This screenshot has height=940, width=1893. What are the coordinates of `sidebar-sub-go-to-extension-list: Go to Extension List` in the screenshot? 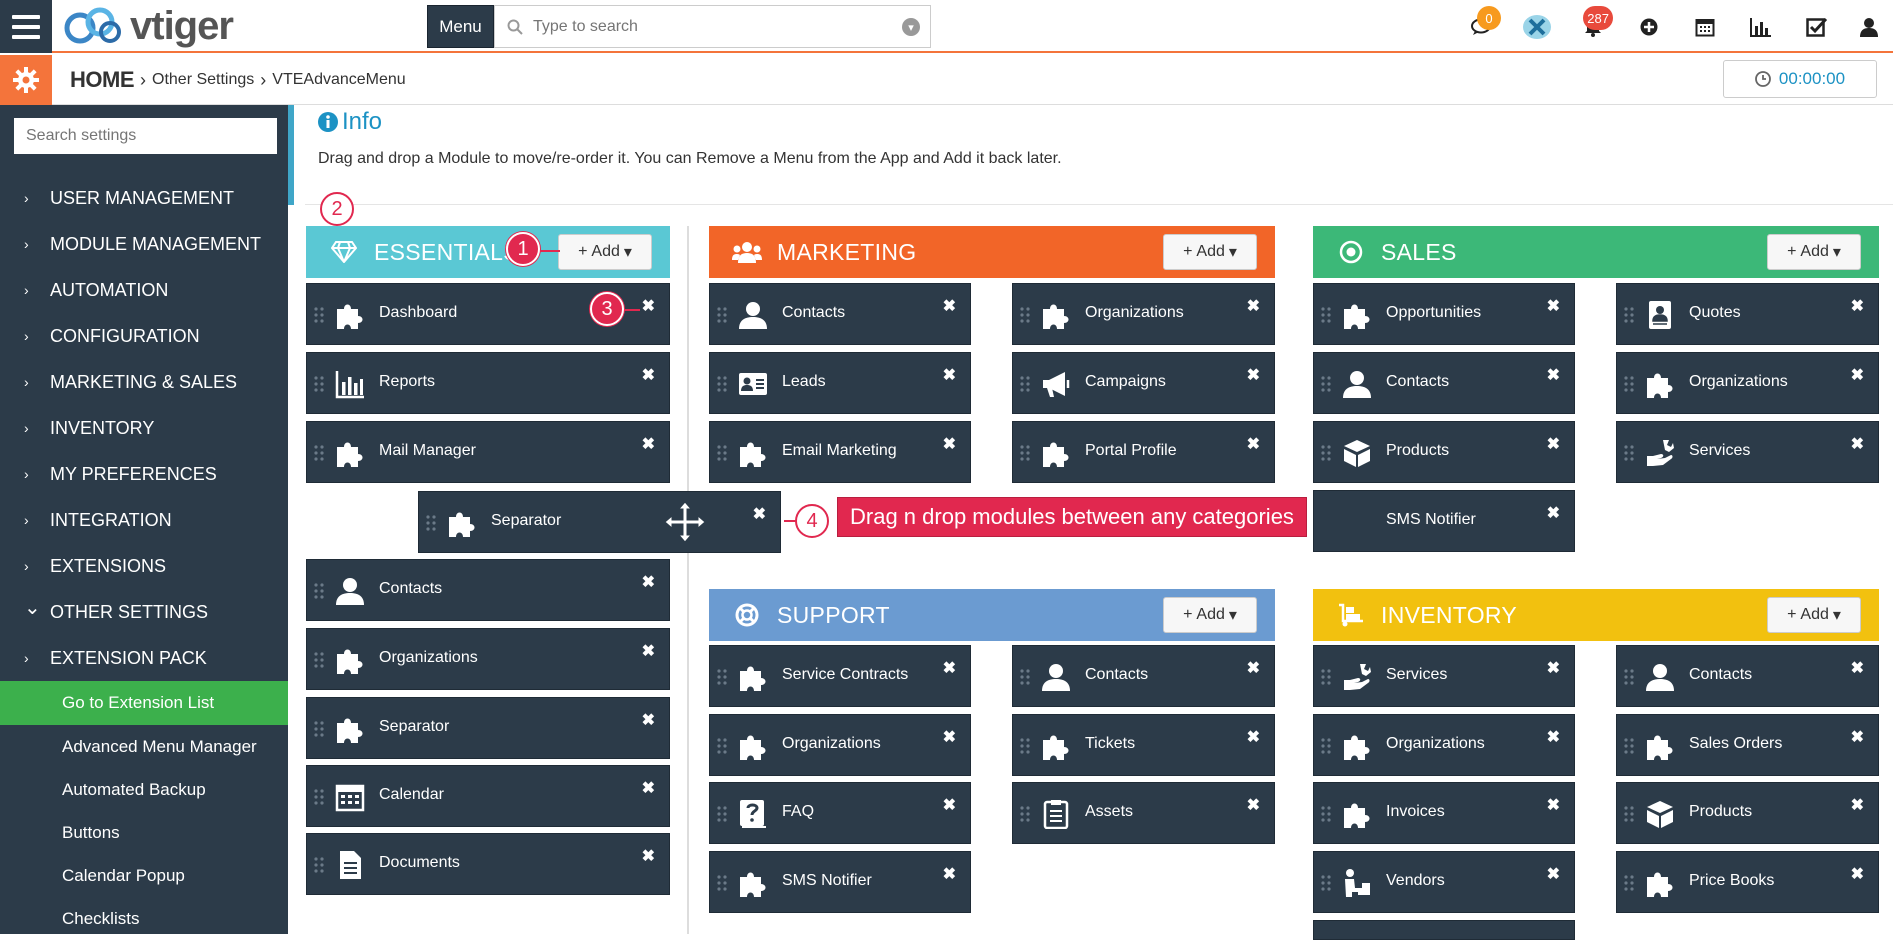 It's located at (144, 703).